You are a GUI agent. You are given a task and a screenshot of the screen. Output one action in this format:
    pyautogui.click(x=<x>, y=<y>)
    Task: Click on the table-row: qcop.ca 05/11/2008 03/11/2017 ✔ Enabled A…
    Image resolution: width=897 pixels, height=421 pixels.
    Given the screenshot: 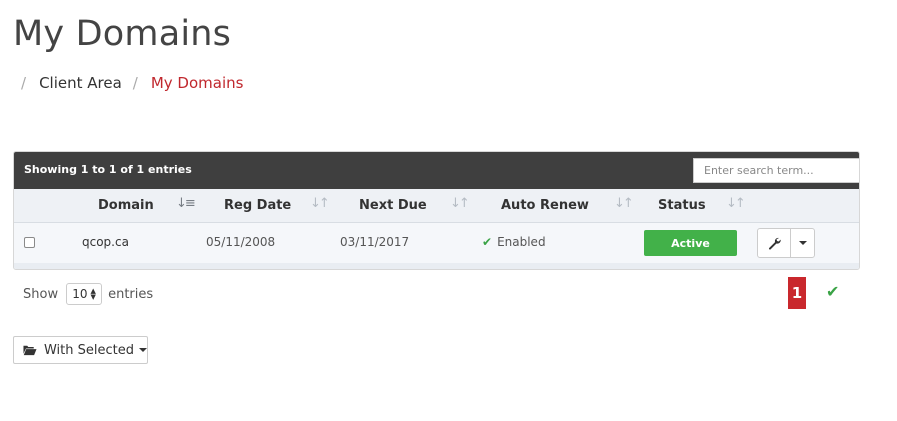 What is the action you would take?
    pyautogui.click(x=436, y=243)
    